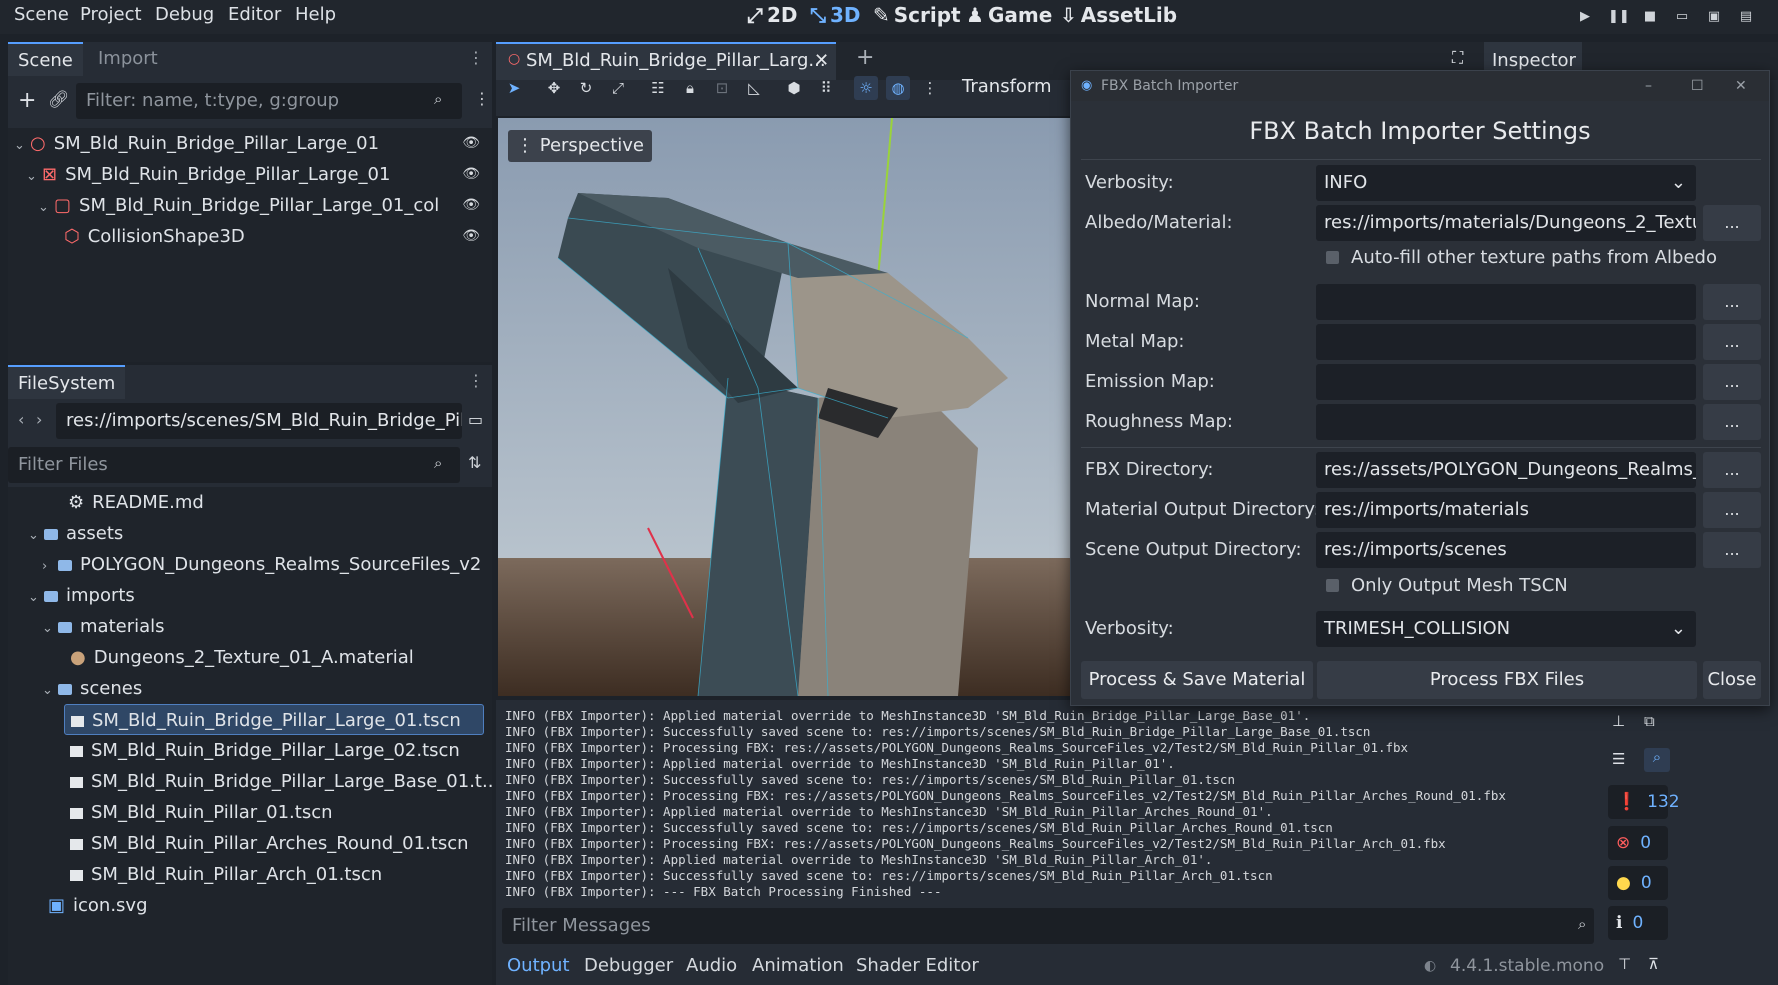  Describe the element at coordinates (98, 905) in the screenshot. I see `file-icon-svg: ▣ icon.svg` at that location.